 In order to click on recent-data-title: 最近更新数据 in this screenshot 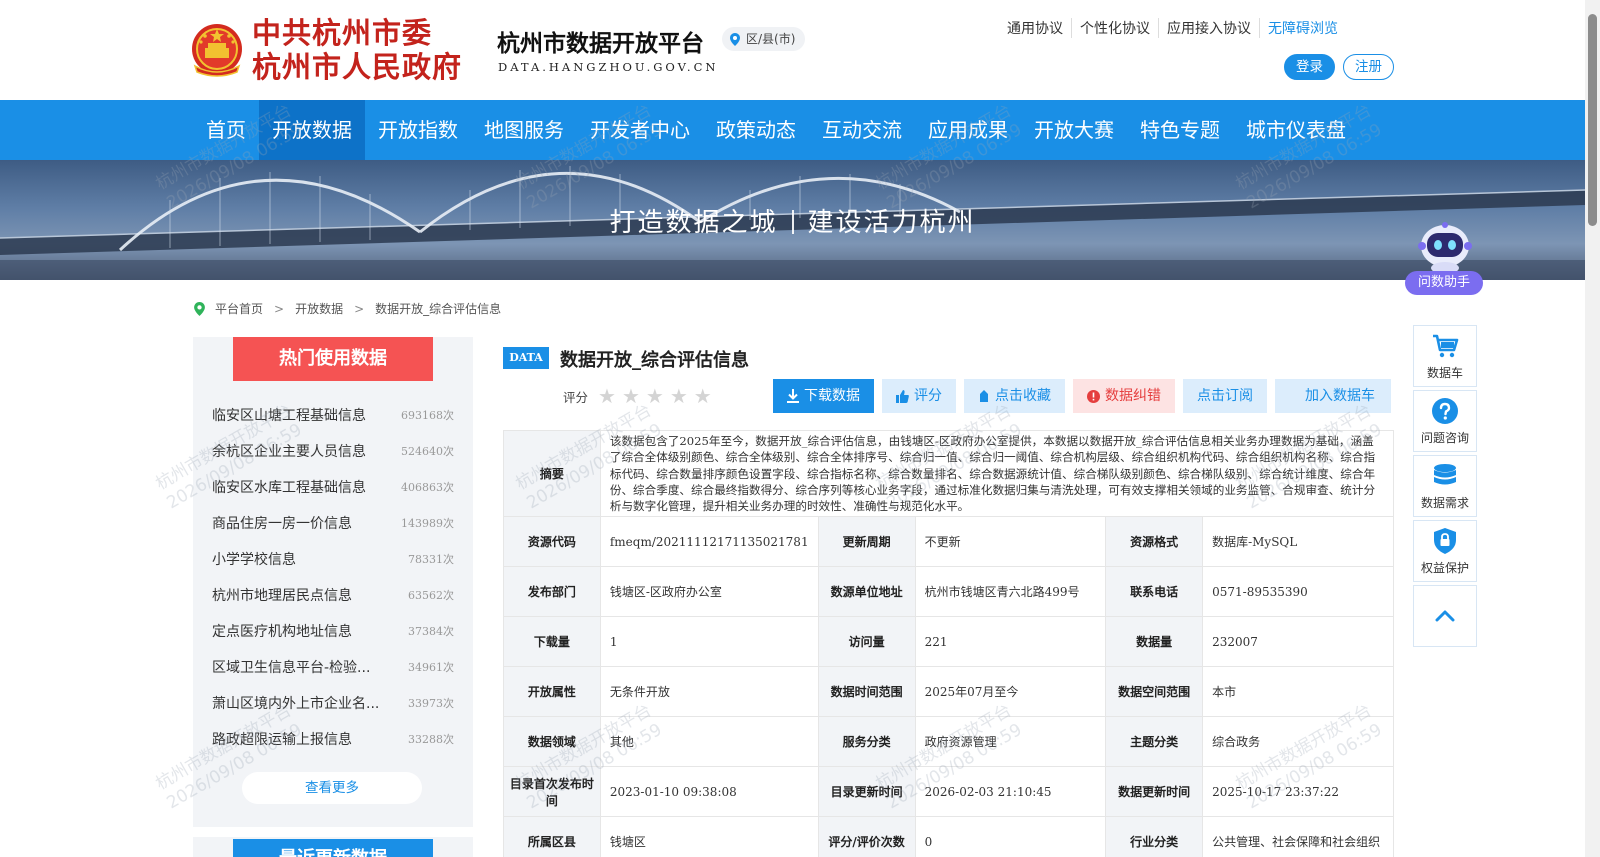, I will do `click(333, 848)`.